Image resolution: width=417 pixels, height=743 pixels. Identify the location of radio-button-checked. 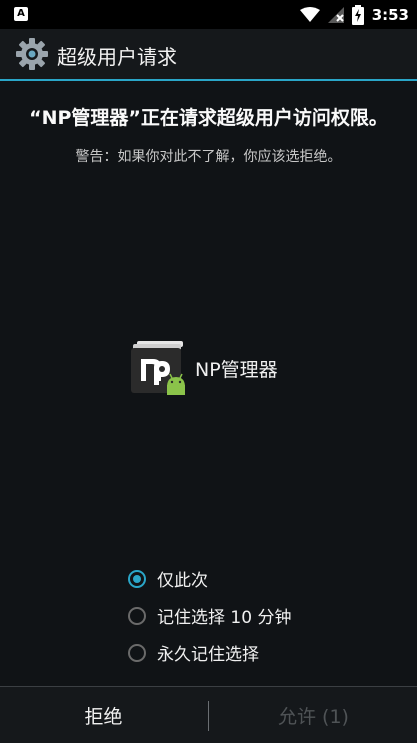
(137, 578).